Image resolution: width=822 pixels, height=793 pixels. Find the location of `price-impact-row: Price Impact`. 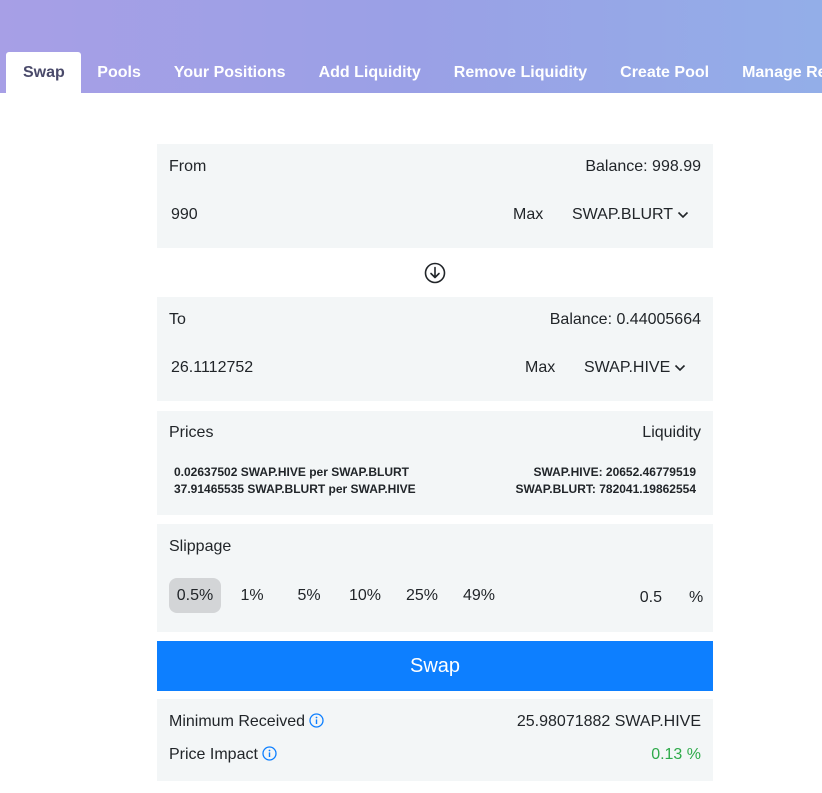

price-impact-row: Price Impact is located at coordinates (223, 755).